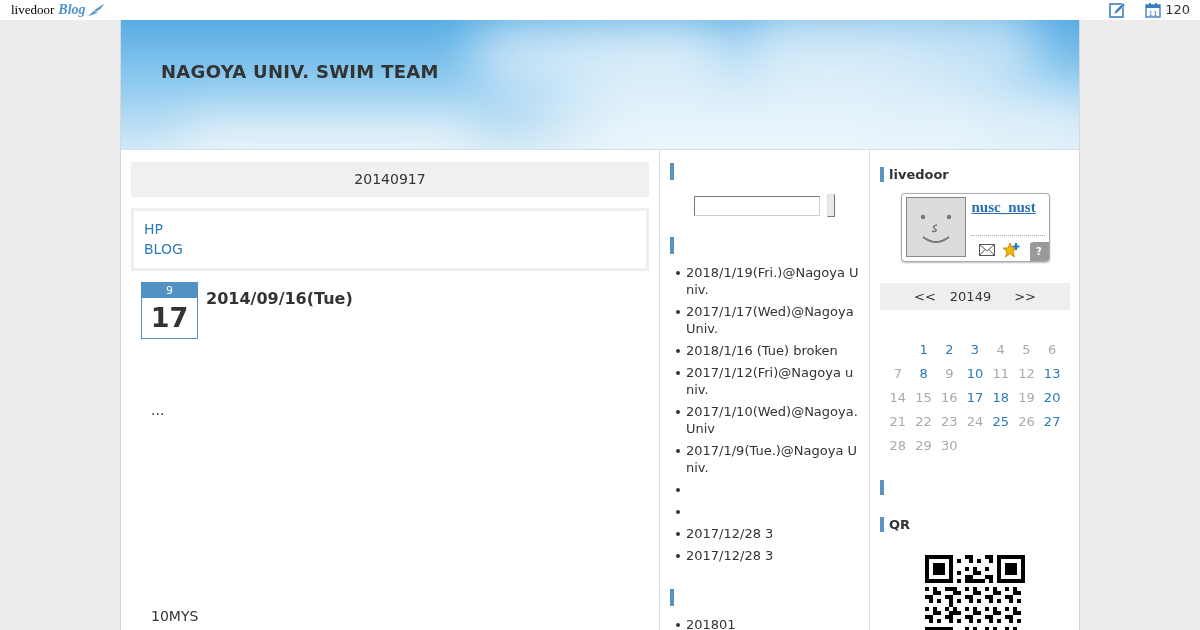 The image size is (1200, 630). What do you see at coordinates (95, 10) in the screenshot?
I see `feather-icon` at bounding box center [95, 10].